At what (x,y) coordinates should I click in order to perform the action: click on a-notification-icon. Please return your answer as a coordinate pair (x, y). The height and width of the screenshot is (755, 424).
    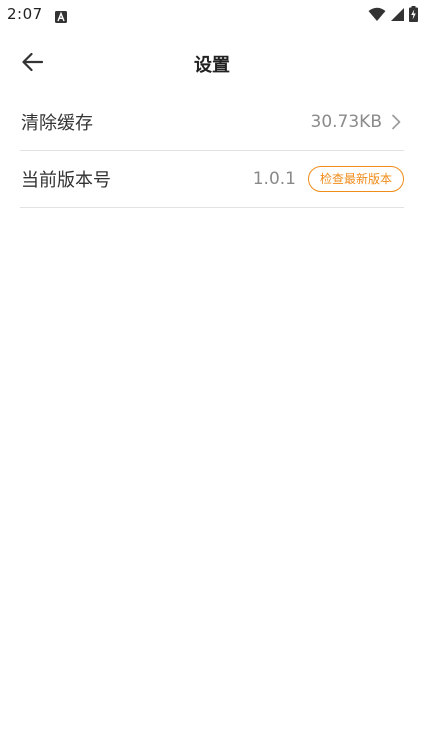
    Looking at the image, I should click on (61, 15).